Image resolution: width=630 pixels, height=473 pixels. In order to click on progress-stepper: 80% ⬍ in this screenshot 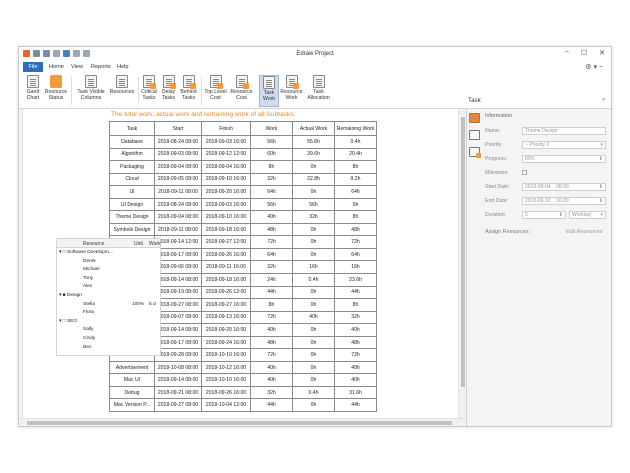, I will do `click(564, 159)`.